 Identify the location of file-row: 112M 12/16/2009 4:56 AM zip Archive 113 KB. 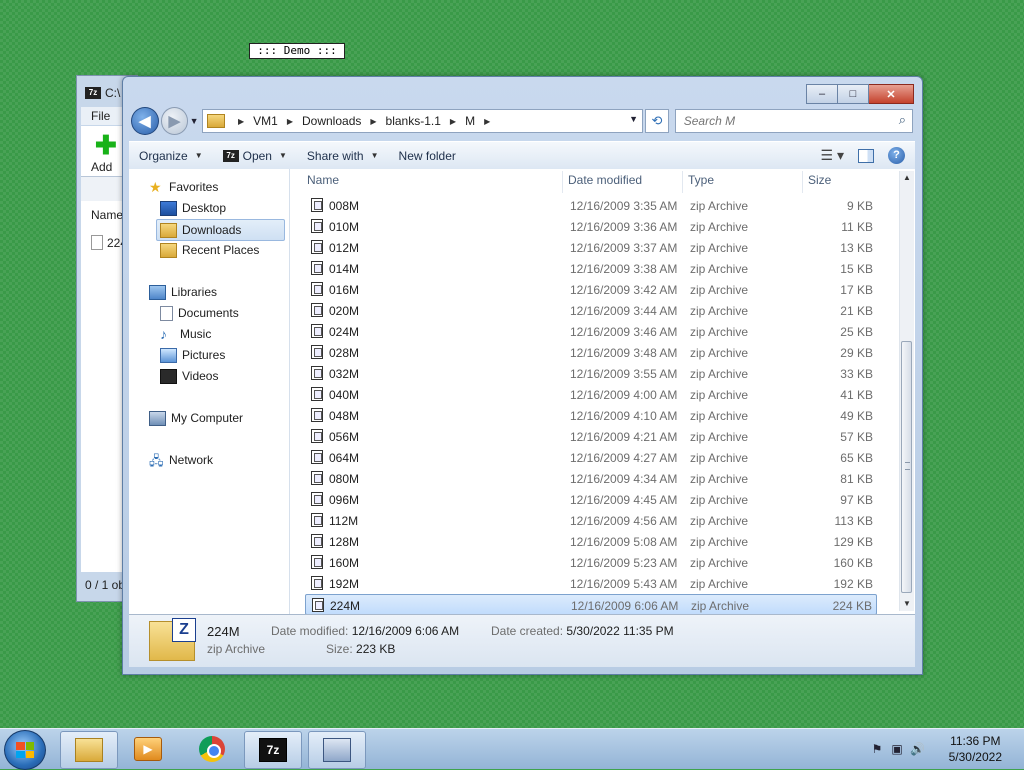
(591, 520).